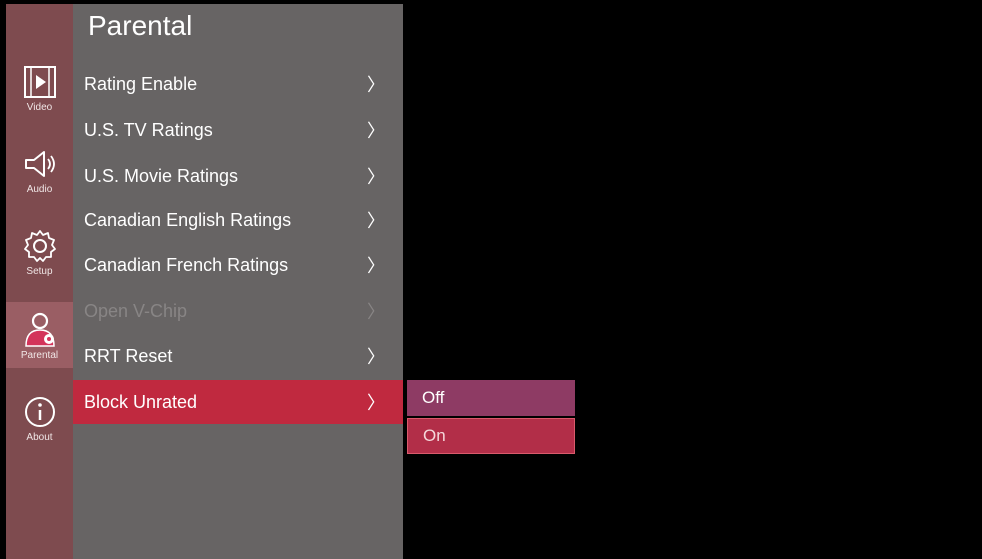  What do you see at coordinates (128, 355) in the screenshot?
I see `menu-item-label: RRT Reset` at bounding box center [128, 355].